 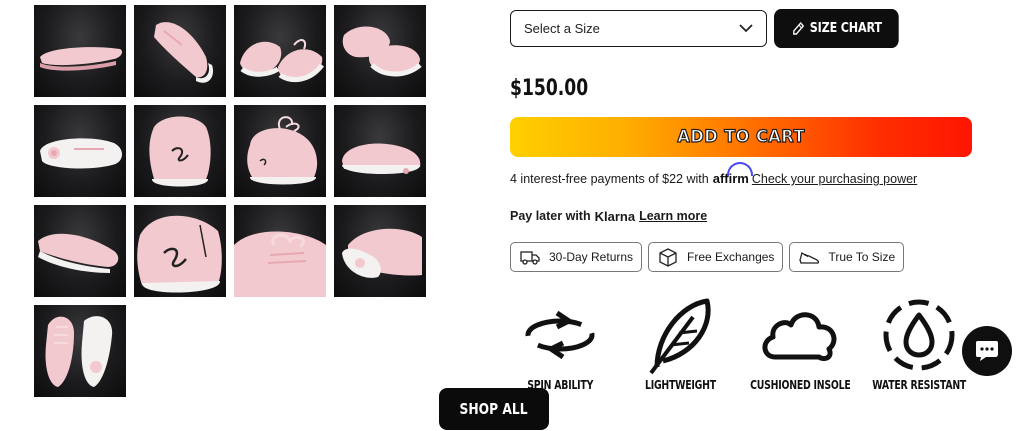 I want to click on badge-exchanges-label: Free Exchanges, so click(x=731, y=257).